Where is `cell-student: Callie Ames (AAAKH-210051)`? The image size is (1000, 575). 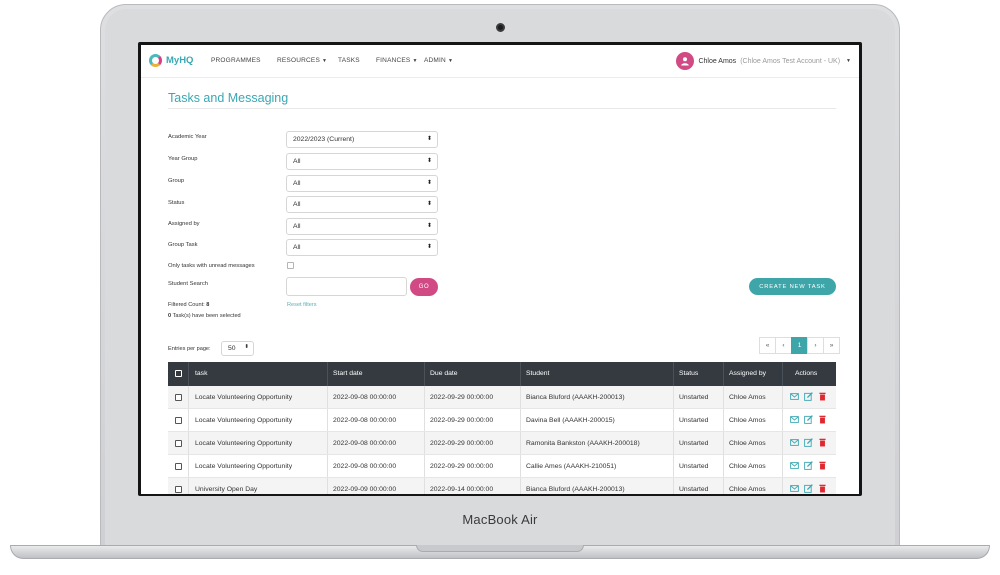
cell-student: Callie Ames (AAAKH-210051) is located at coordinates (571, 466).